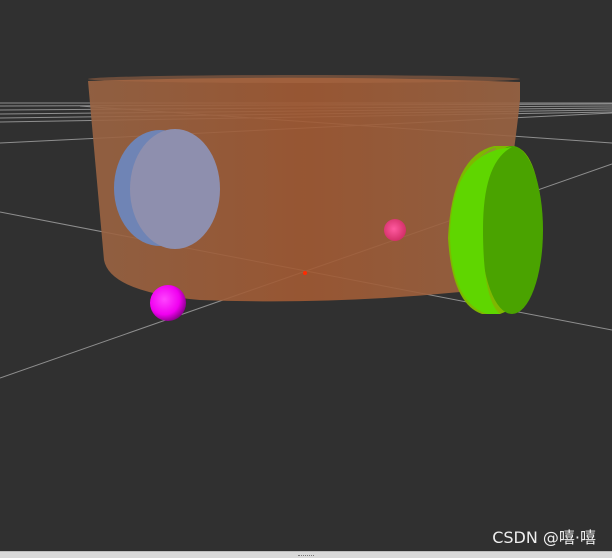 The height and width of the screenshot is (558, 612). I want to click on bottom-splitter-bar, so click(306, 554).